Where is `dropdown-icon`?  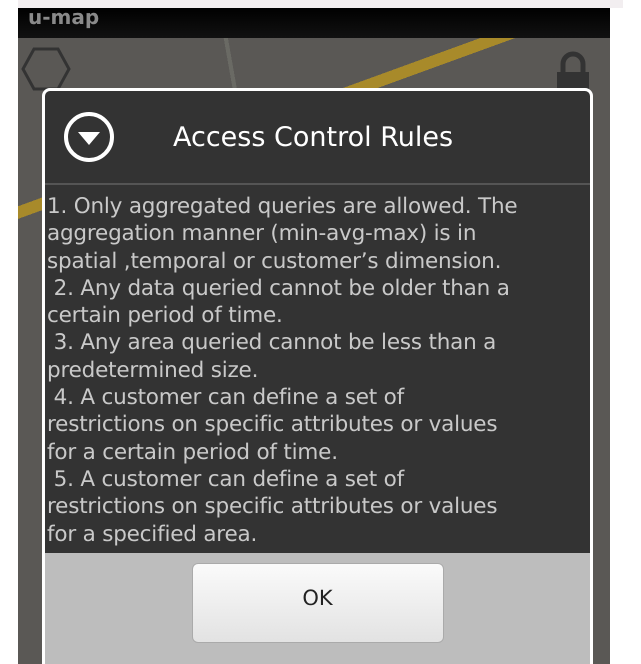
dropdown-icon is located at coordinates (89, 137).